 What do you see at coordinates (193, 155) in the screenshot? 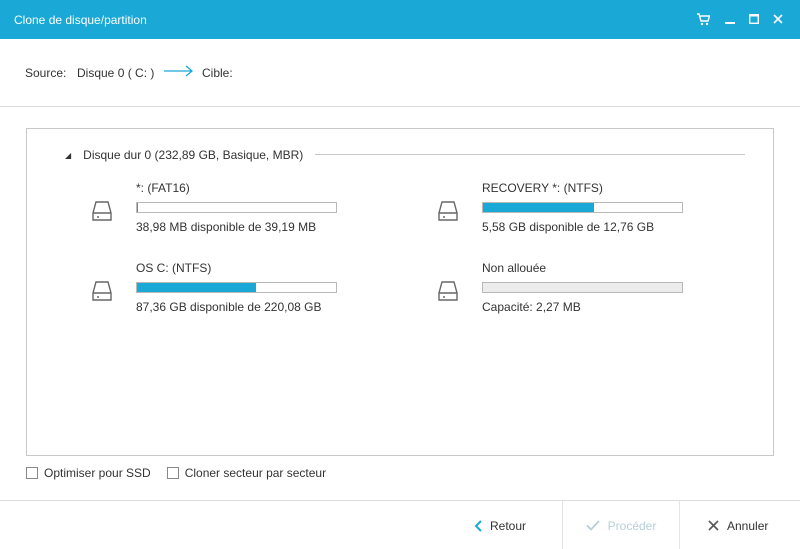
I see `disk-title: Disque dur 0 (232,89 GB, Basique, MBR)` at bounding box center [193, 155].